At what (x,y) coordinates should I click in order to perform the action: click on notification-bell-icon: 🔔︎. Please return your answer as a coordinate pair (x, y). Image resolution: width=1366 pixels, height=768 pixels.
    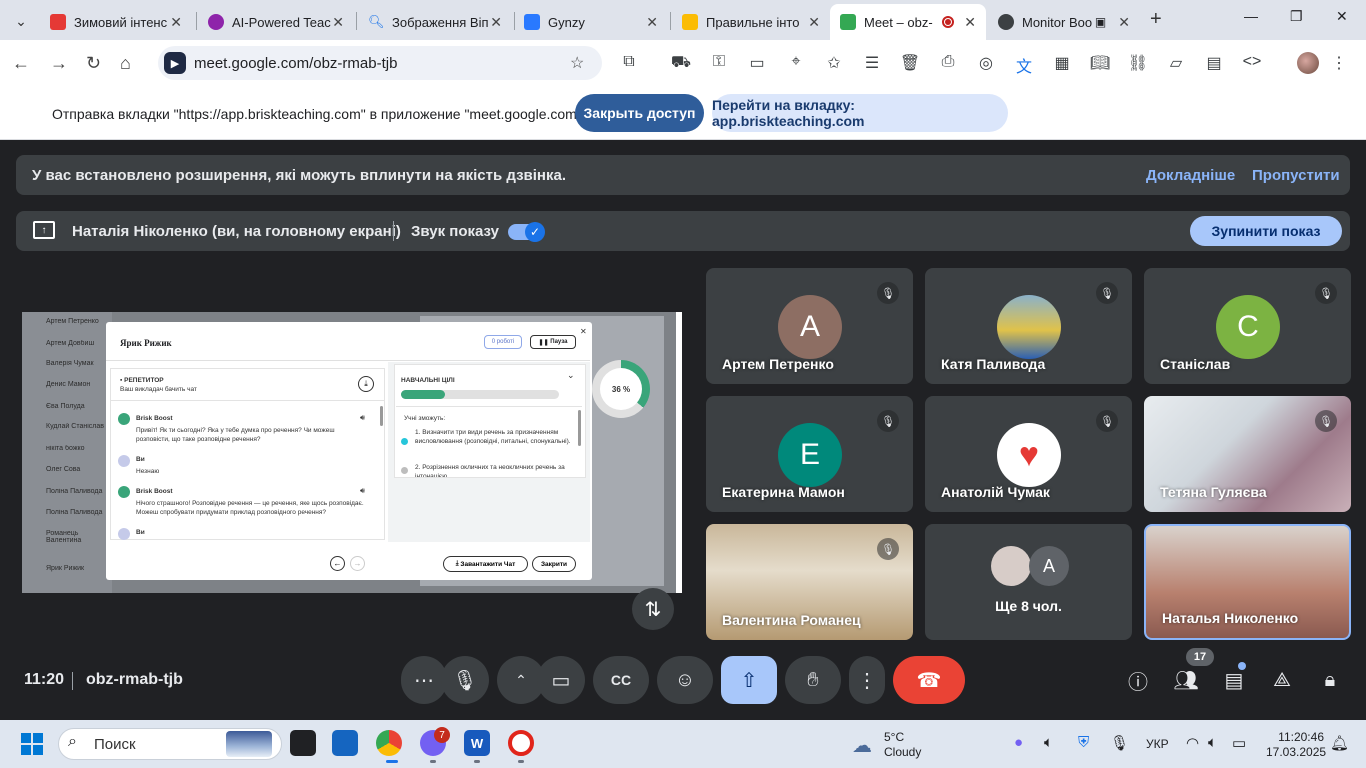
    Looking at the image, I should click on (1339, 743).